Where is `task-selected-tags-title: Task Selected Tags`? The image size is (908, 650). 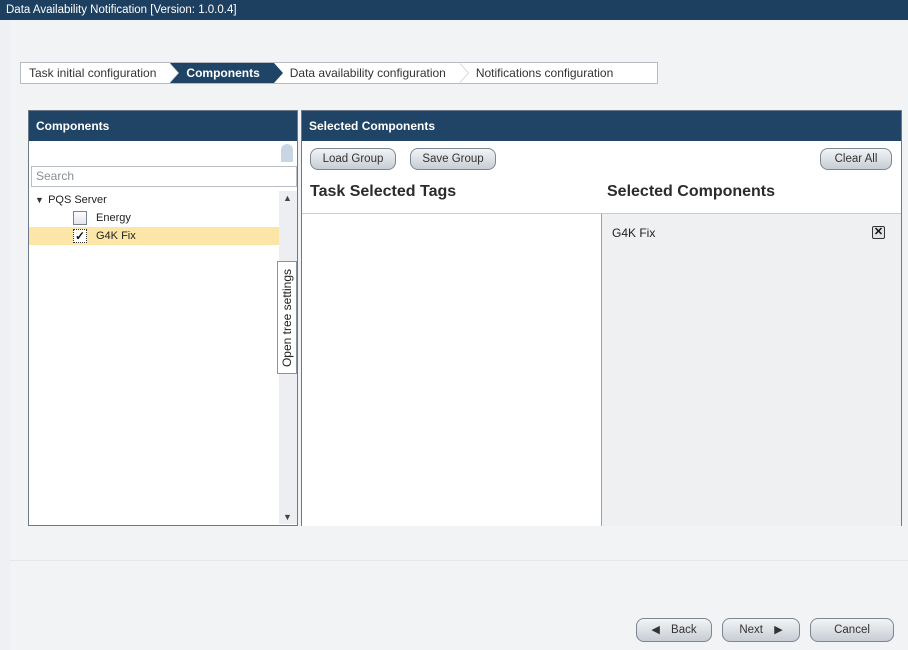 task-selected-tags-title: Task Selected Tags is located at coordinates (383, 191).